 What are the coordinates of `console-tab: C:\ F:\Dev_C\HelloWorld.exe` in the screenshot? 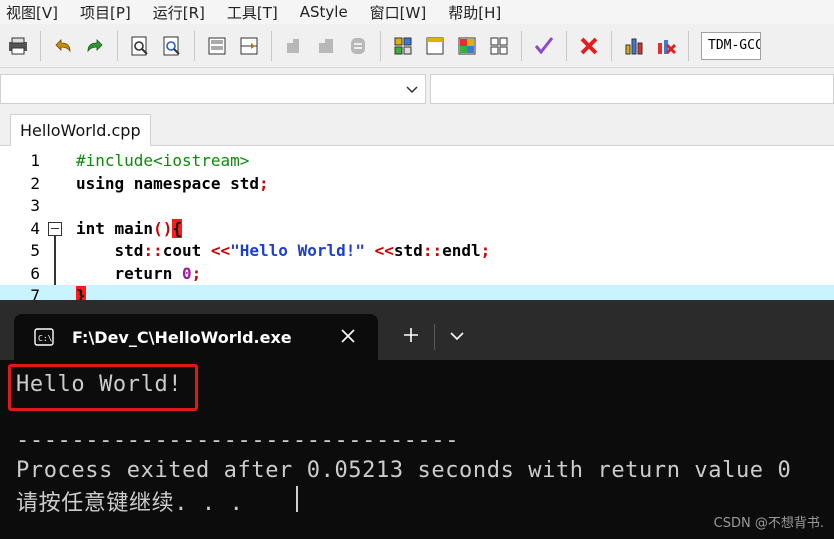 It's located at (196, 337).